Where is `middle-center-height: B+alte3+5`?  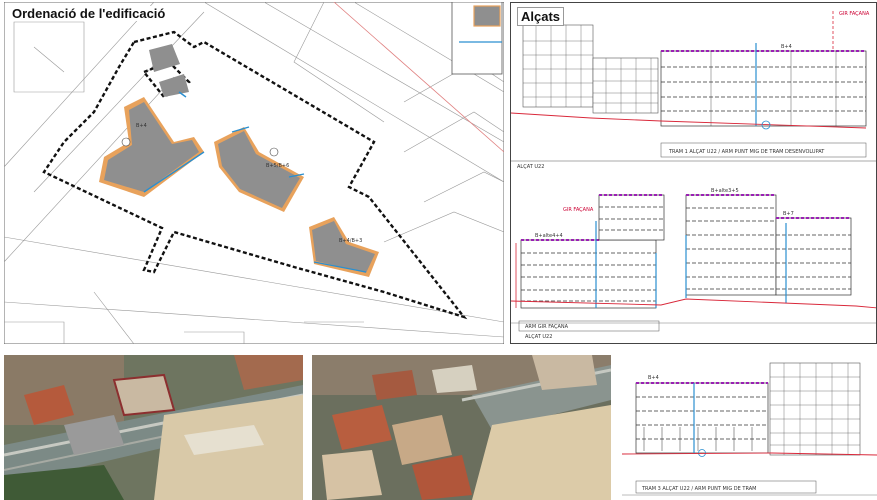
middle-center-height: B+alte3+5 is located at coordinates (725, 191).